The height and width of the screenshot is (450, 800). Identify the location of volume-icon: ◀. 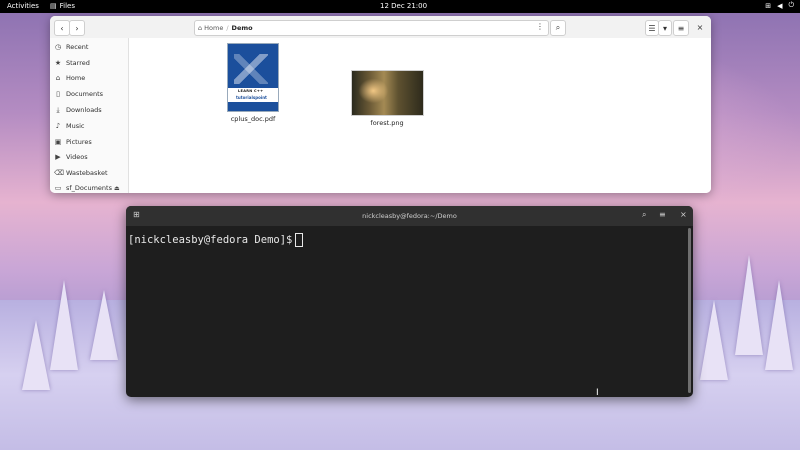
(780, 5).